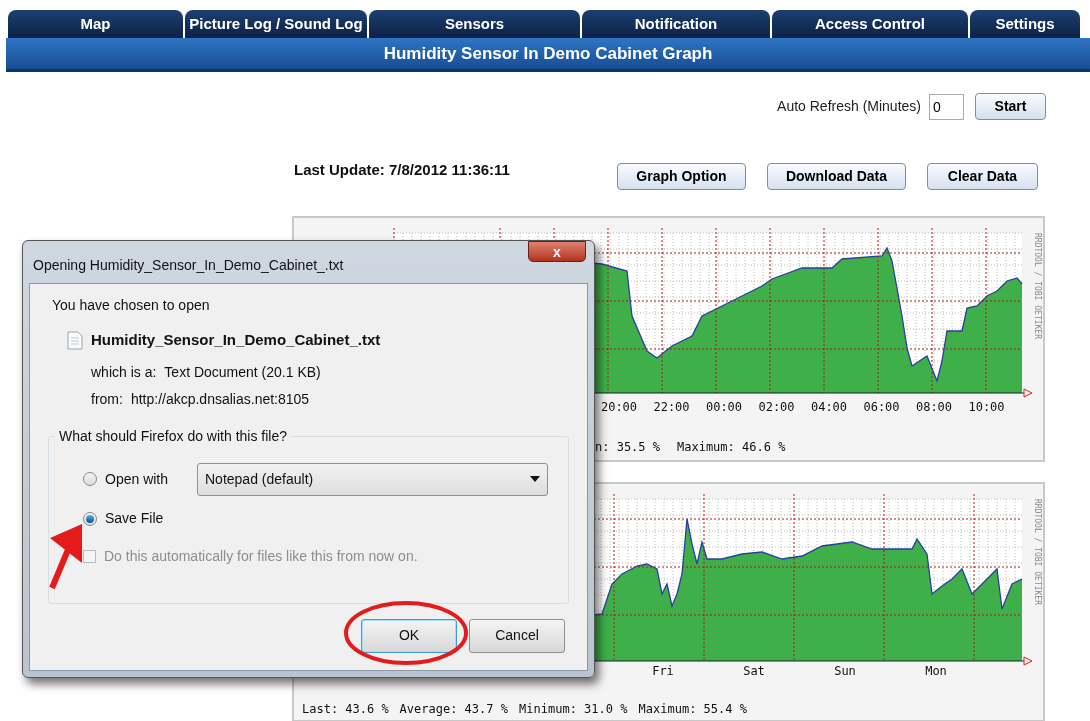 This screenshot has width=1090, height=721. Describe the element at coordinates (409, 635) in the screenshot. I see `dialog-button: OK` at that location.